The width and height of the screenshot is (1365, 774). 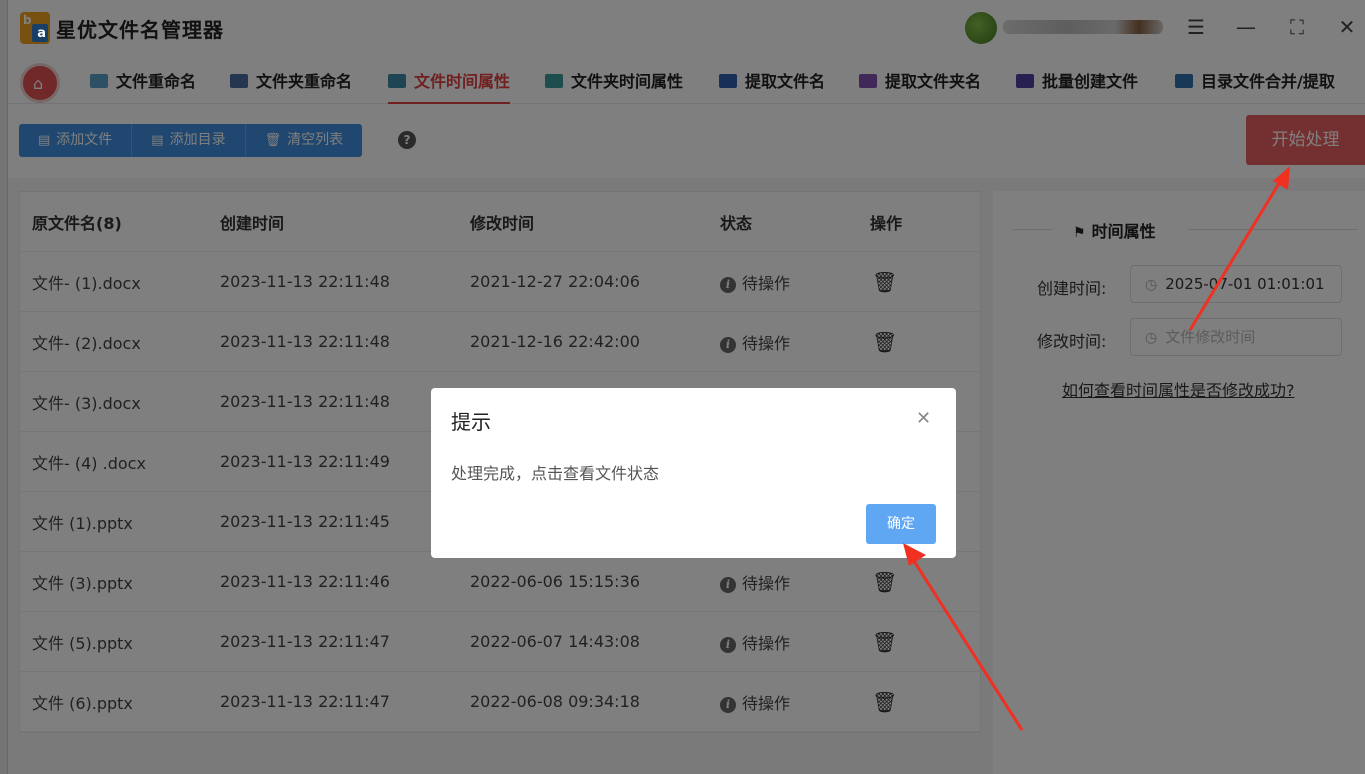 I want to click on close-icon: ✕, so click(x=923, y=418).